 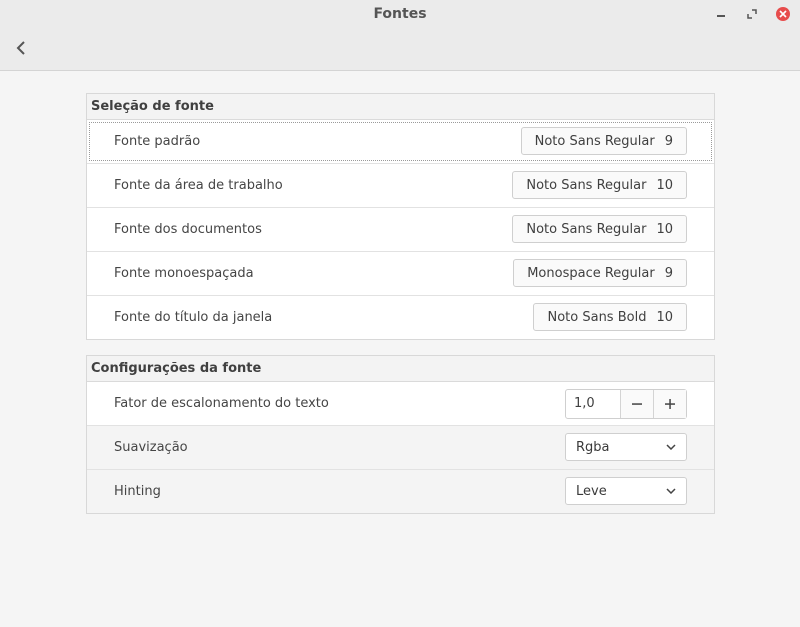 What do you see at coordinates (137, 491) in the screenshot?
I see `row-label: Hinting` at bounding box center [137, 491].